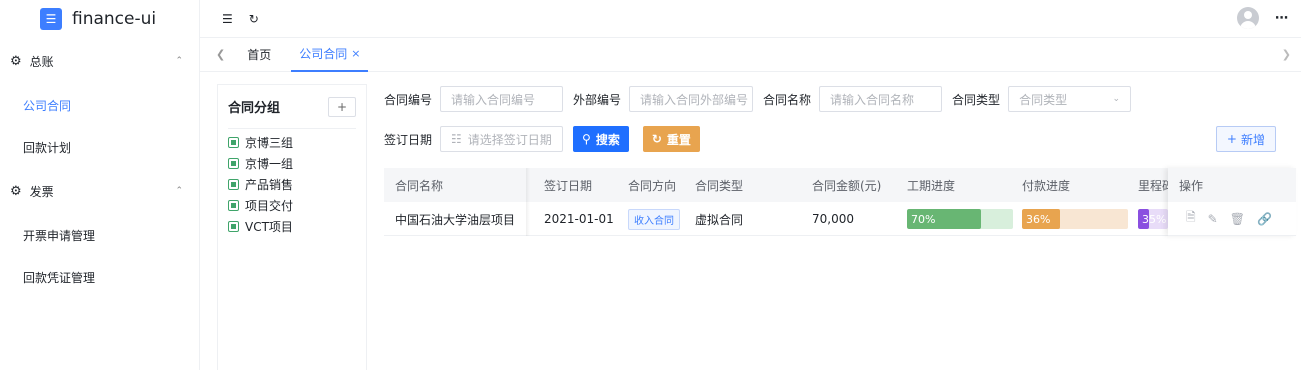  I want to click on close-icon: ×, so click(355, 53).